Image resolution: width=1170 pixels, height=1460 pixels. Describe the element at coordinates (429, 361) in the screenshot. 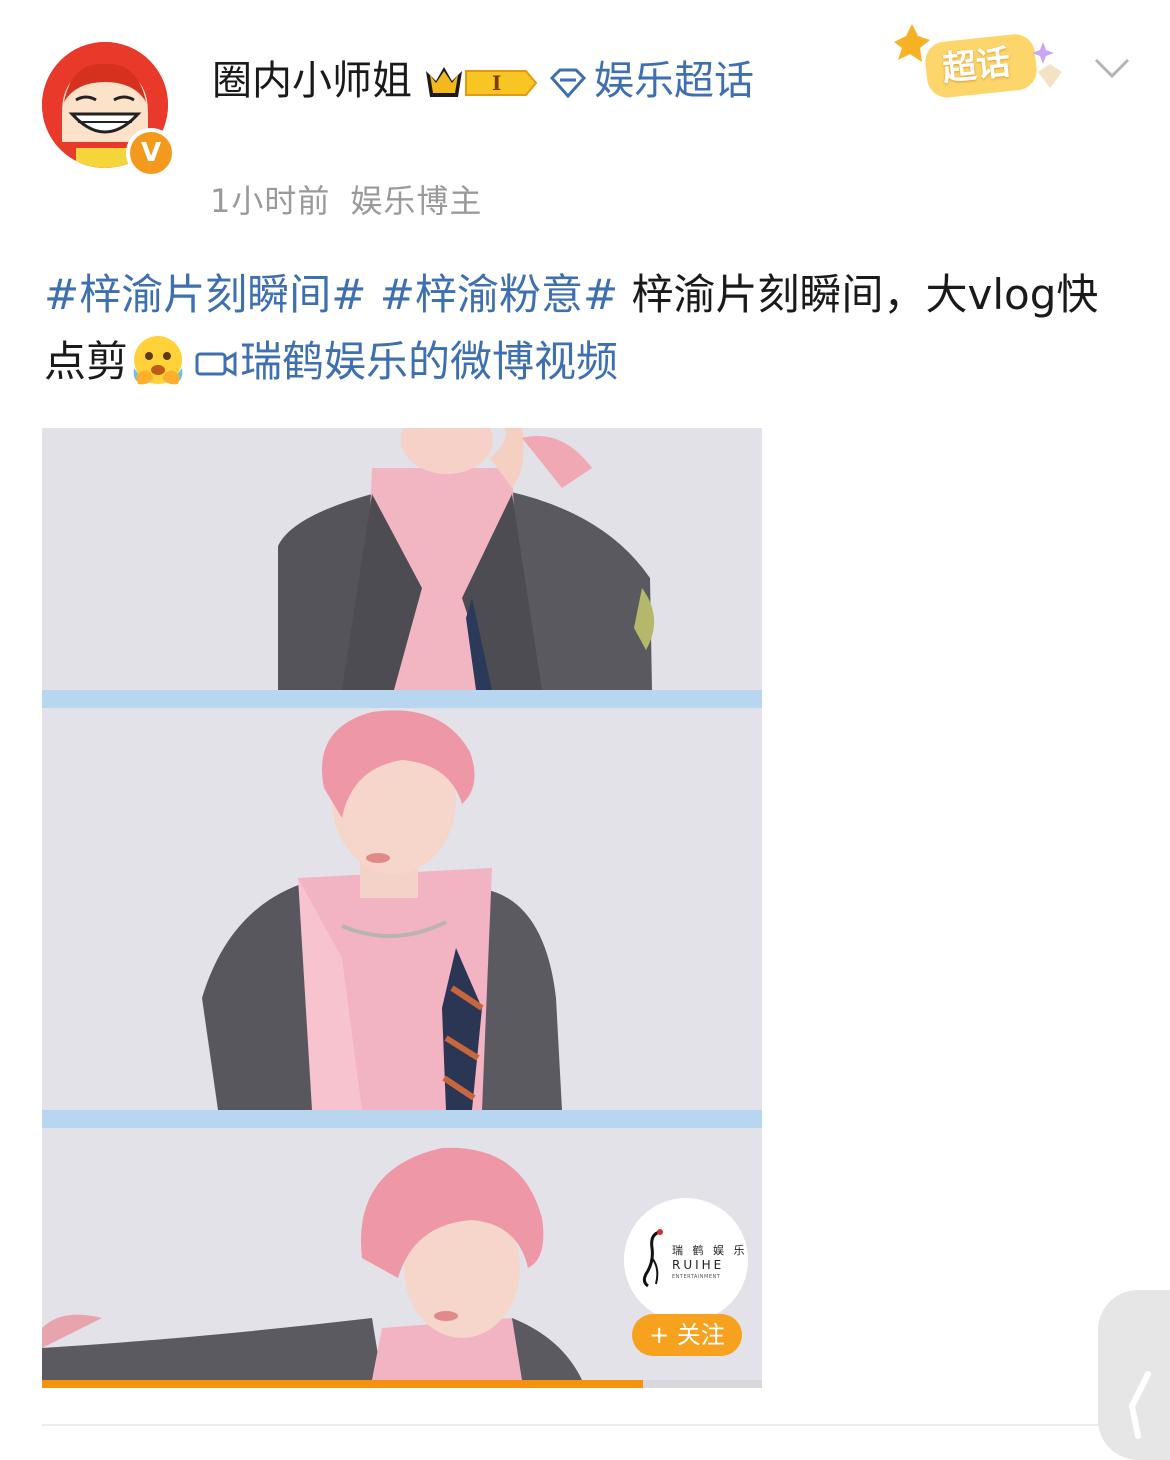

I see `video-link: 瑞鹤娱乐的微博视频` at that location.